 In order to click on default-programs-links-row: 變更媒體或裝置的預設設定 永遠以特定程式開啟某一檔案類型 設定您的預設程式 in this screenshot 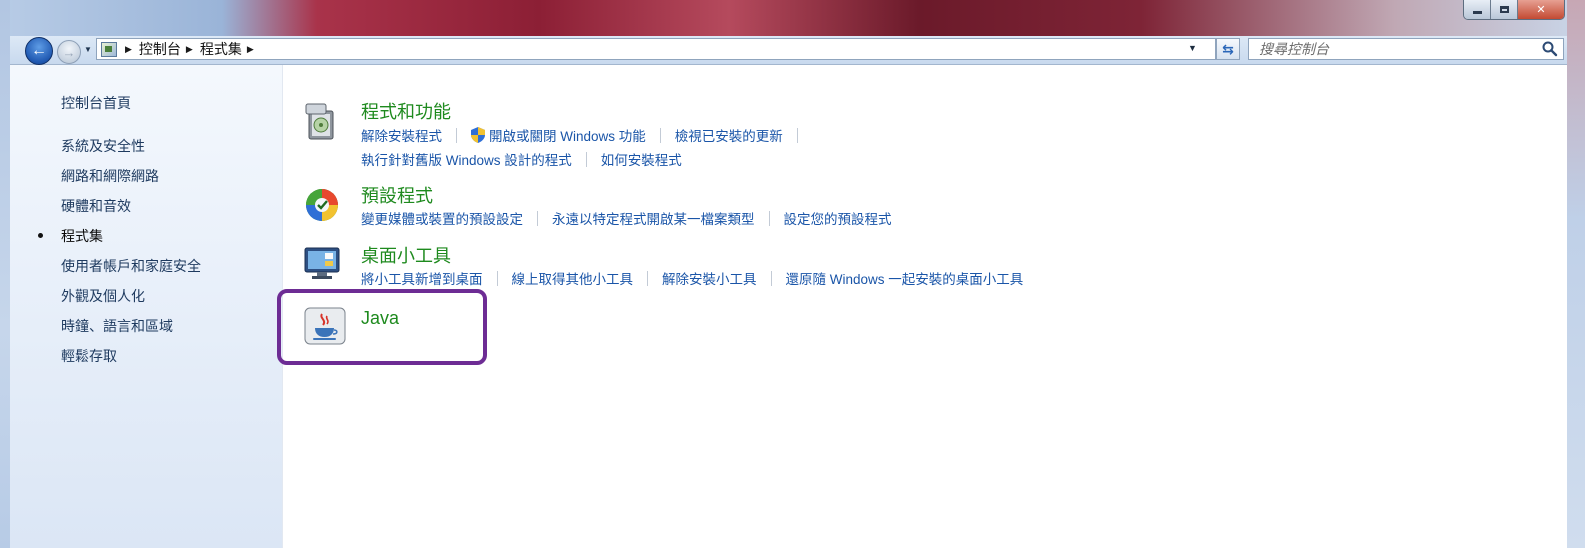, I will do `click(626, 218)`.